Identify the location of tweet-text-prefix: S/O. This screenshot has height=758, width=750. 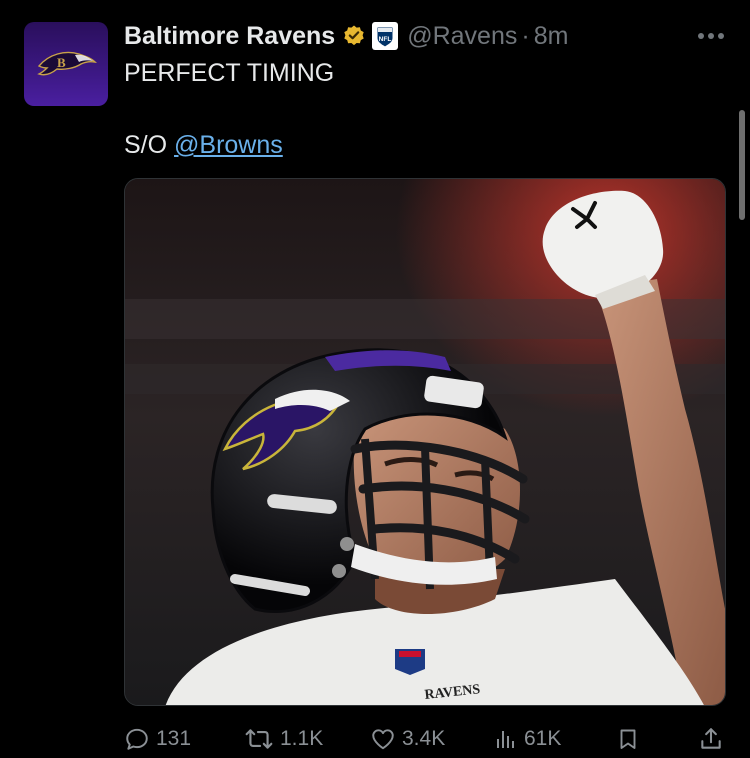
(149, 145).